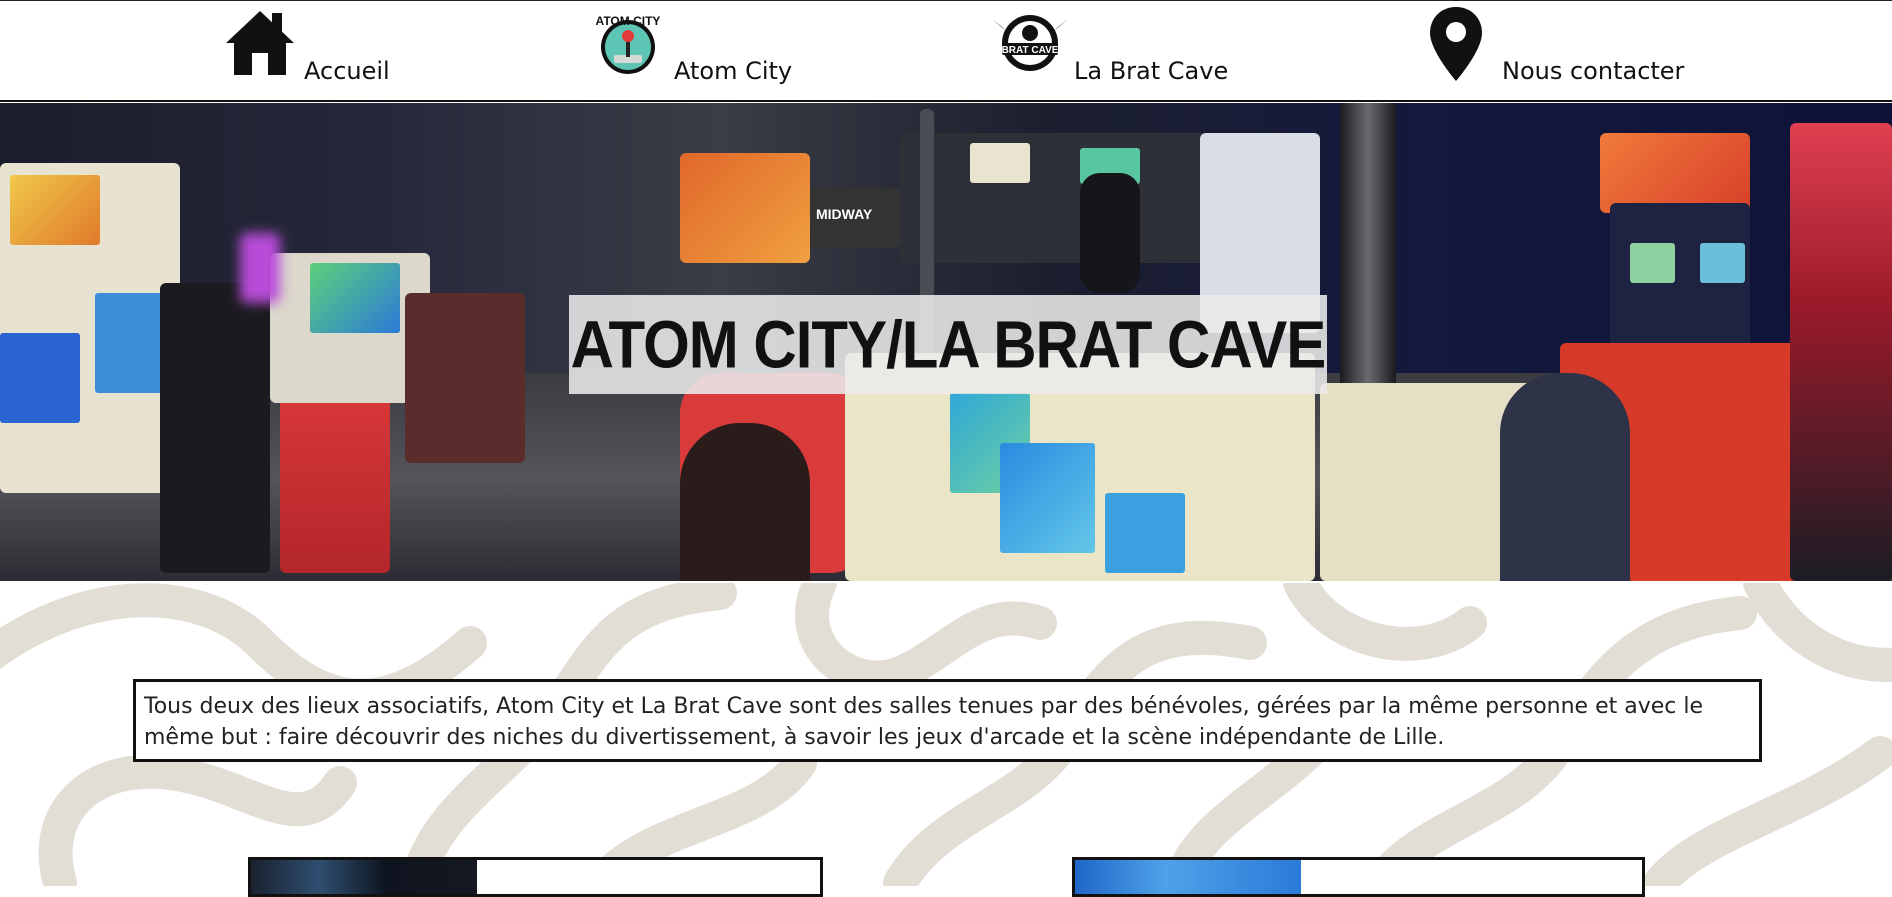 The height and width of the screenshot is (897, 1892). What do you see at coordinates (844, 214) in the screenshot?
I see `midway-sign: MIDWAY` at bounding box center [844, 214].